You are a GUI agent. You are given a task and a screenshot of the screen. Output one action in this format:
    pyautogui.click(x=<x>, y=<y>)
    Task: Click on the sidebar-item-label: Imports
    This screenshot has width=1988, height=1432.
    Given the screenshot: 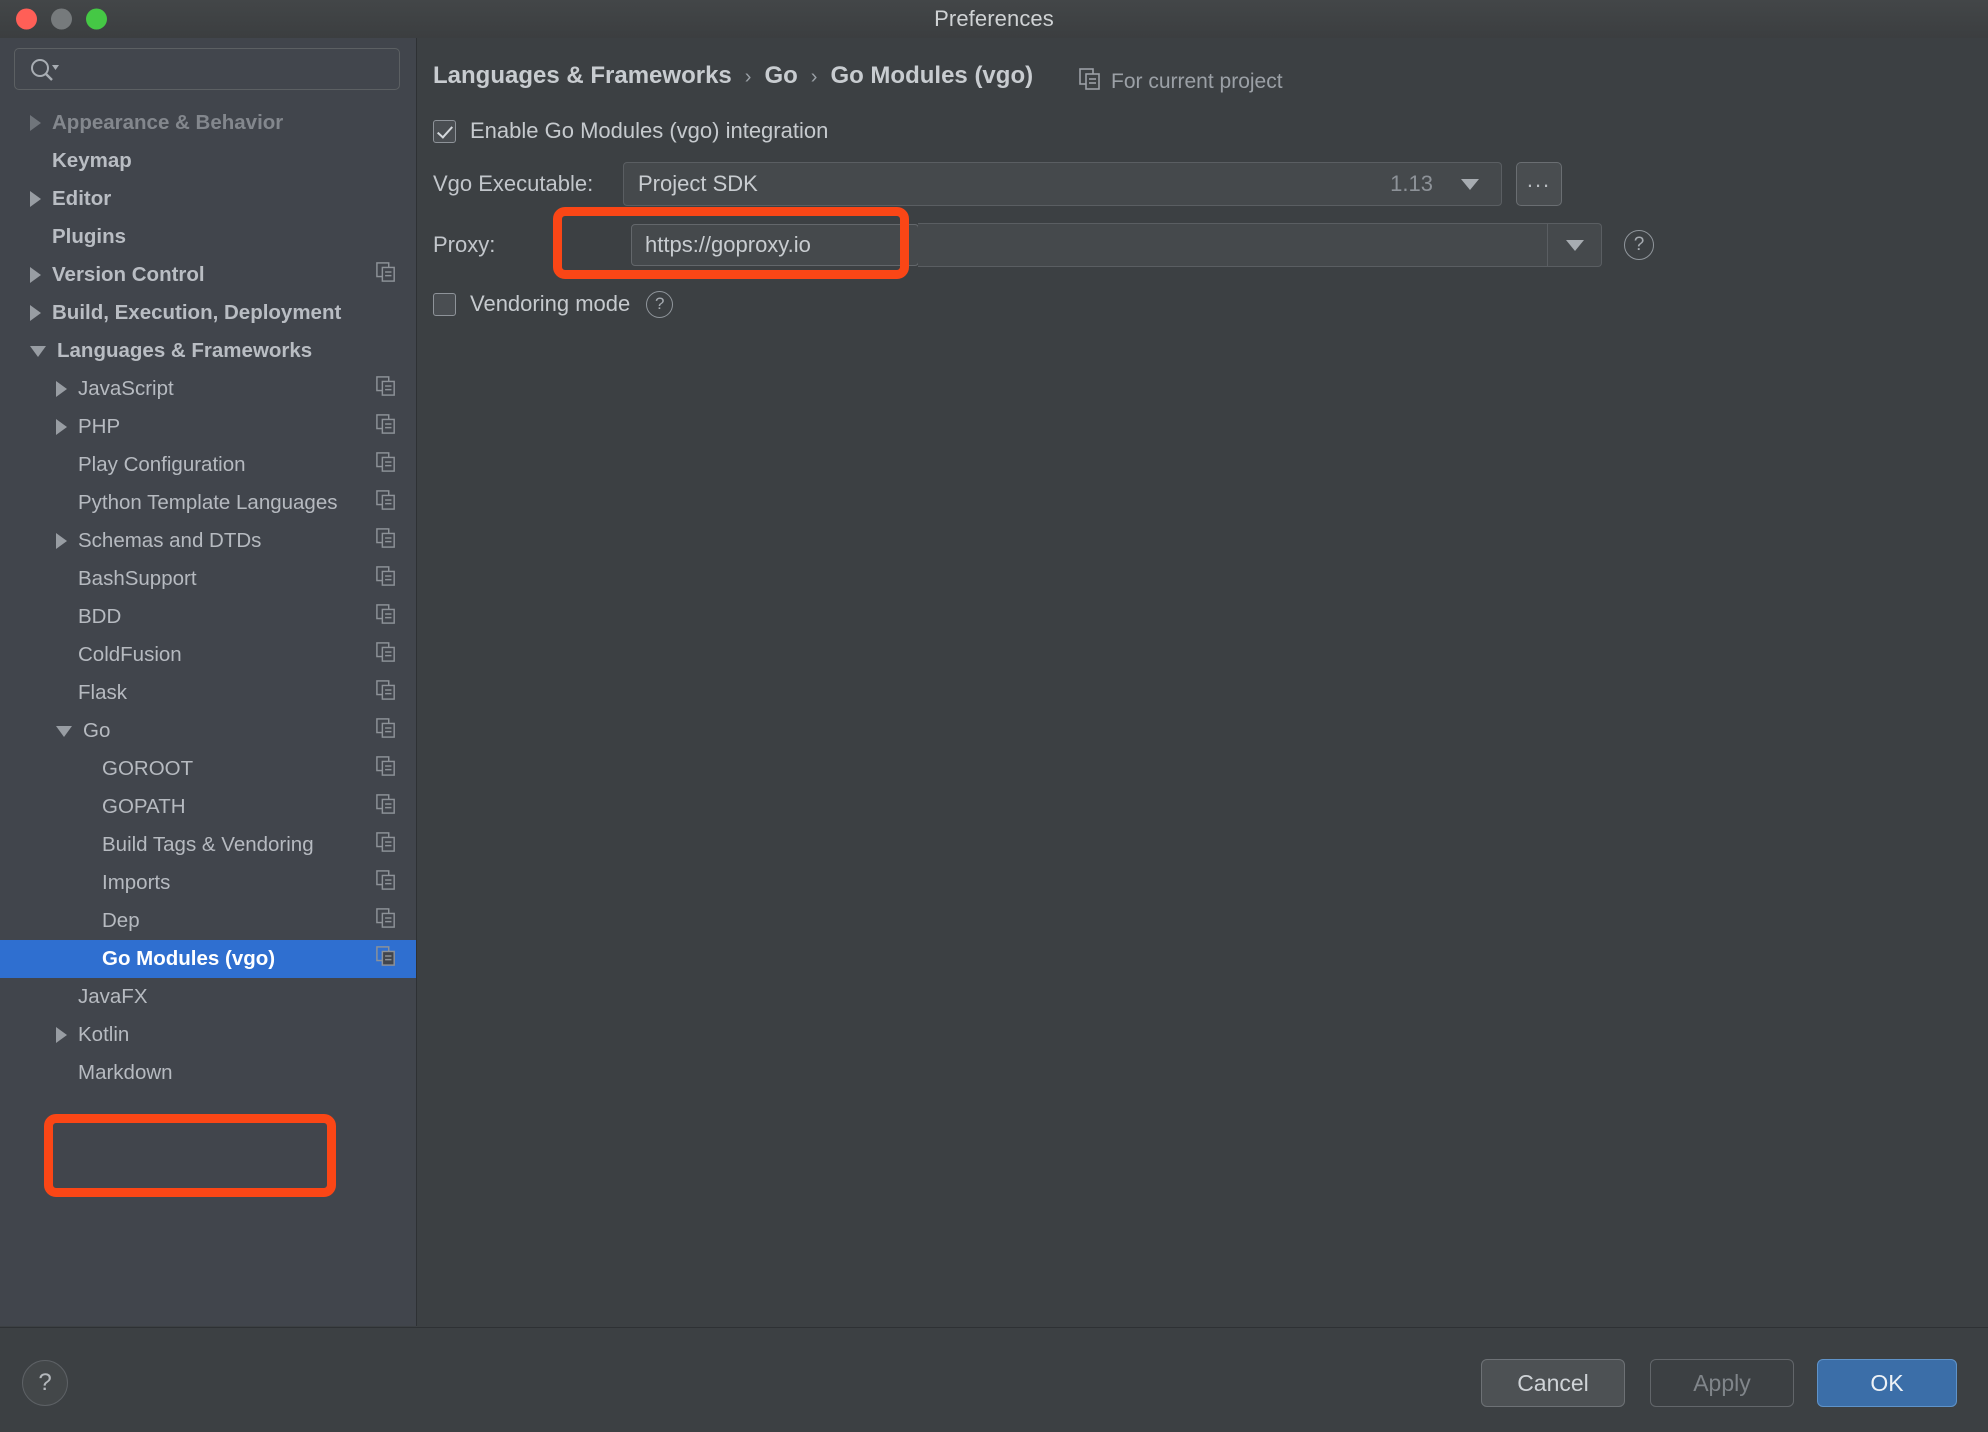 What is the action you would take?
    pyautogui.click(x=136, y=882)
    